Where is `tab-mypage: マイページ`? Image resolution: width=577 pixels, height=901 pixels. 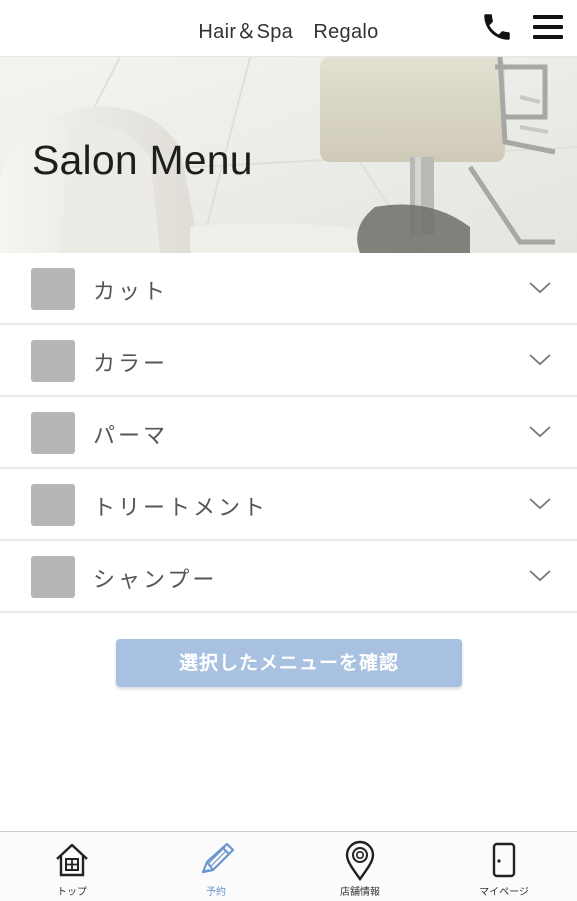
tab-mypage: マイページ is located at coordinates (504, 866).